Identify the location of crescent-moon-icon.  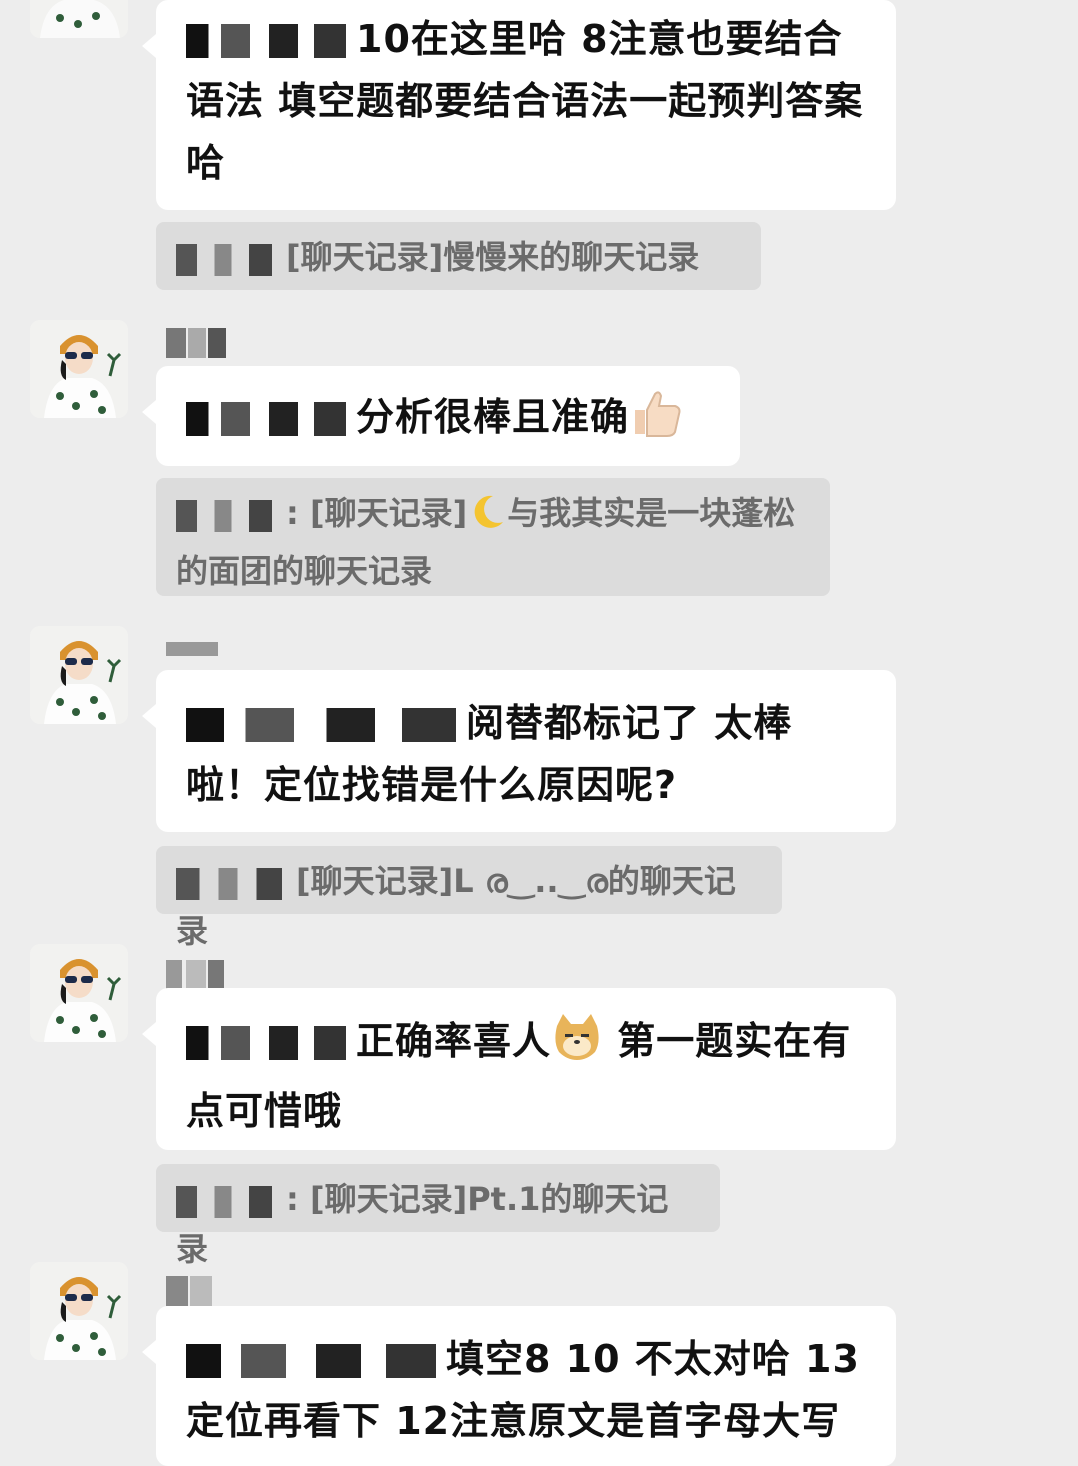
(487, 519).